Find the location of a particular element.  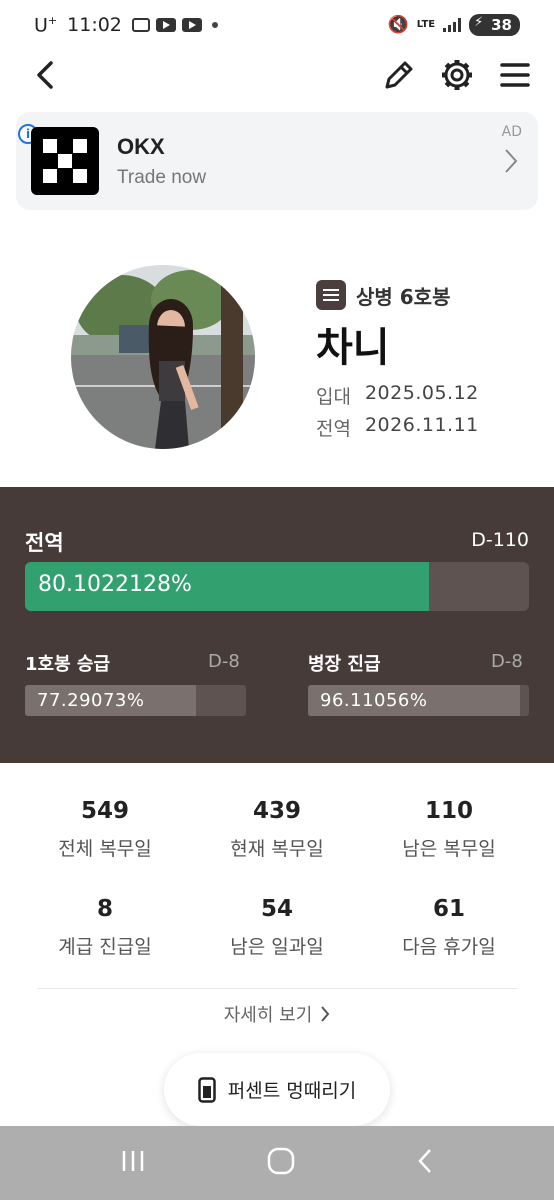

ad-banner: i OKX Trade now AD is located at coordinates (277, 161).